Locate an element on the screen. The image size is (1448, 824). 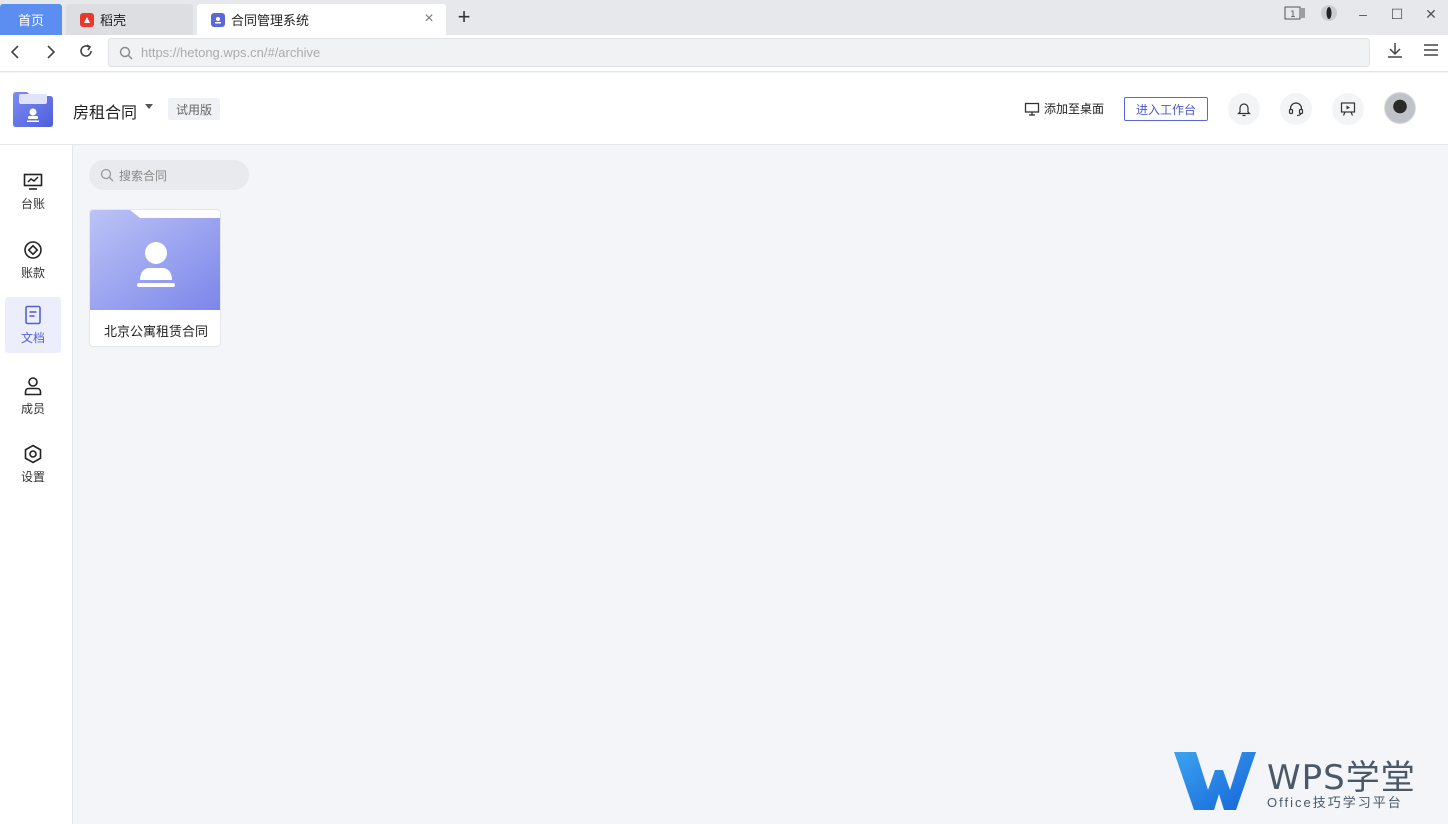
folder-name: 北京公寓租赁合同 is located at coordinates (155, 331).